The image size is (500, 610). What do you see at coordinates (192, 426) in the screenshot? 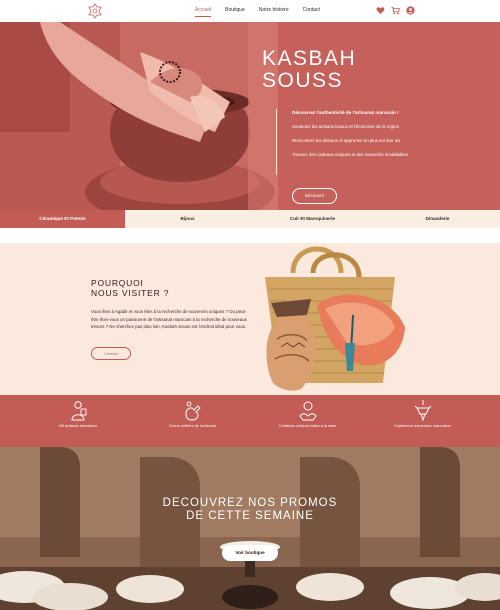
I see `feature-crafts-label: Divers métiers de l'artisanat` at bounding box center [192, 426].